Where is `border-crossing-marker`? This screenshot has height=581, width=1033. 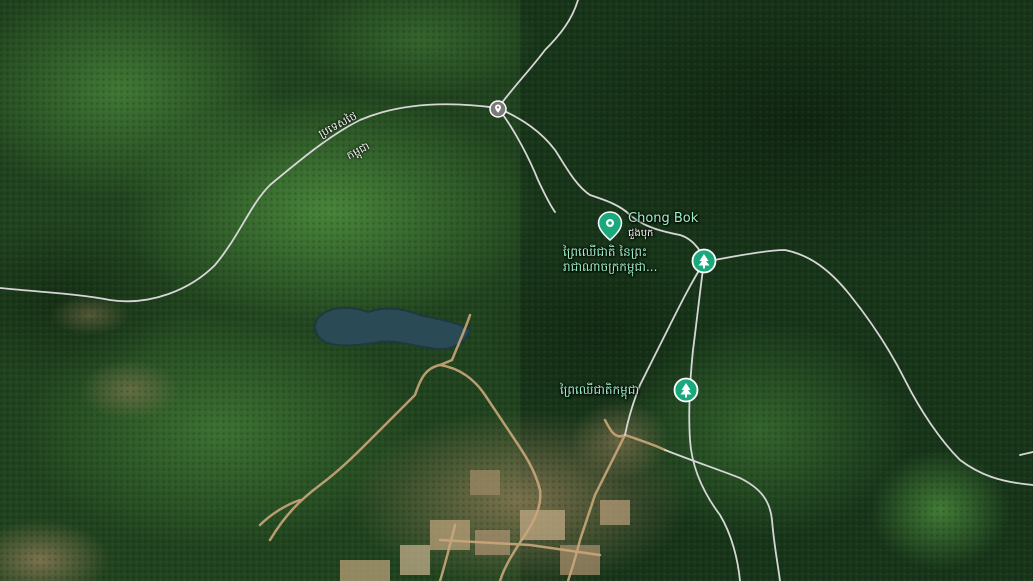 border-crossing-marker is located at coordinates (498, 109).